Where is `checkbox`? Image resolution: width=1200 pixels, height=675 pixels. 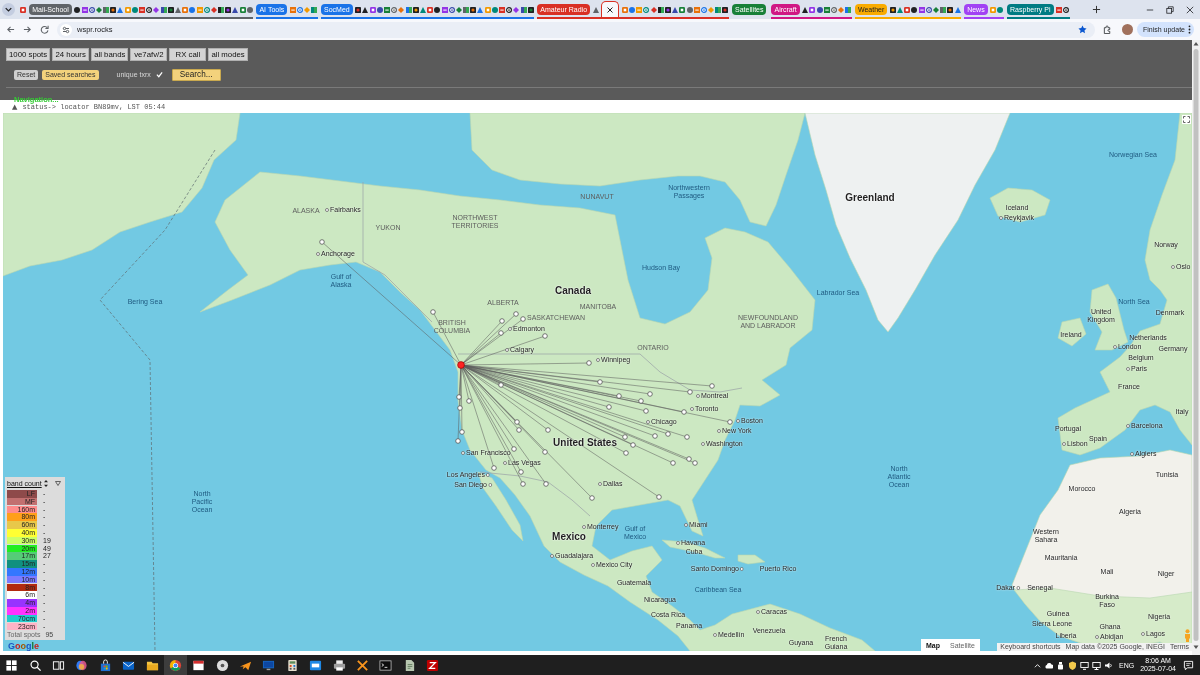
checkbox is located at coordinates (159, 74).